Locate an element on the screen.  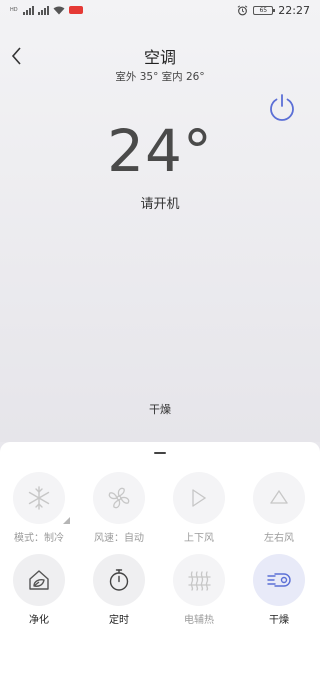
swing-horizontal-icon is located at coordinates (279, 496).